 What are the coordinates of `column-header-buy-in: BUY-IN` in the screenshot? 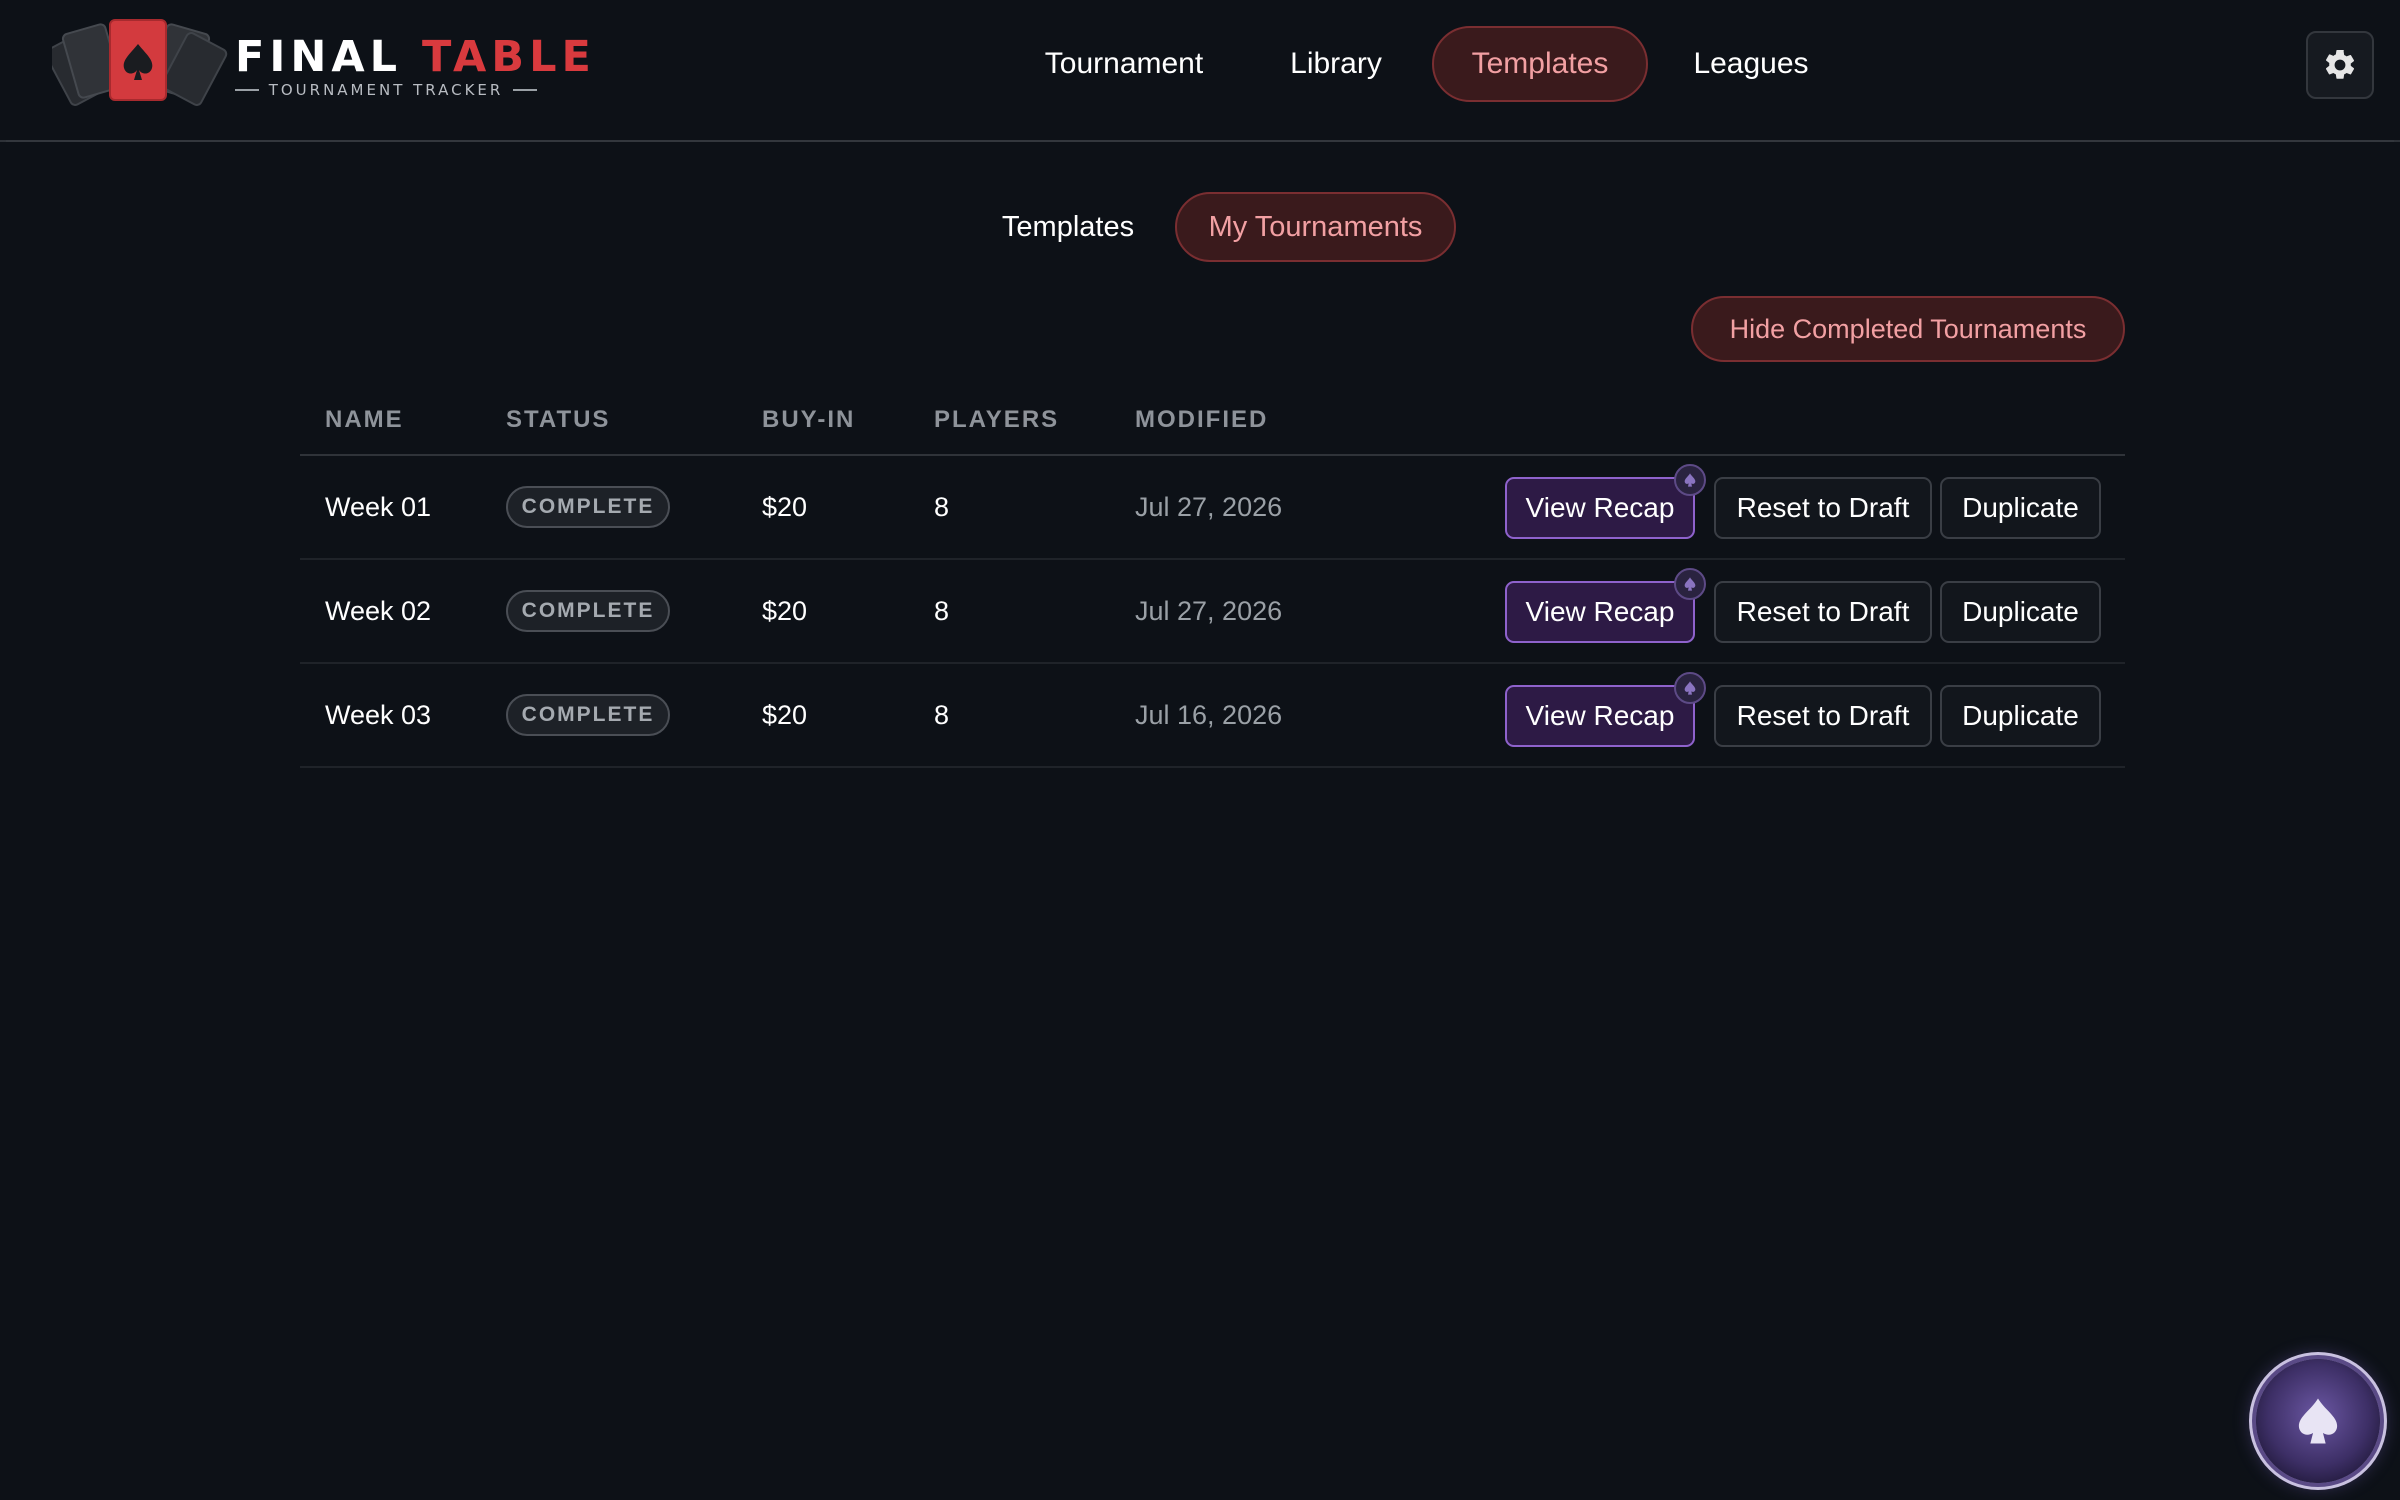 It's located at (808, 420).